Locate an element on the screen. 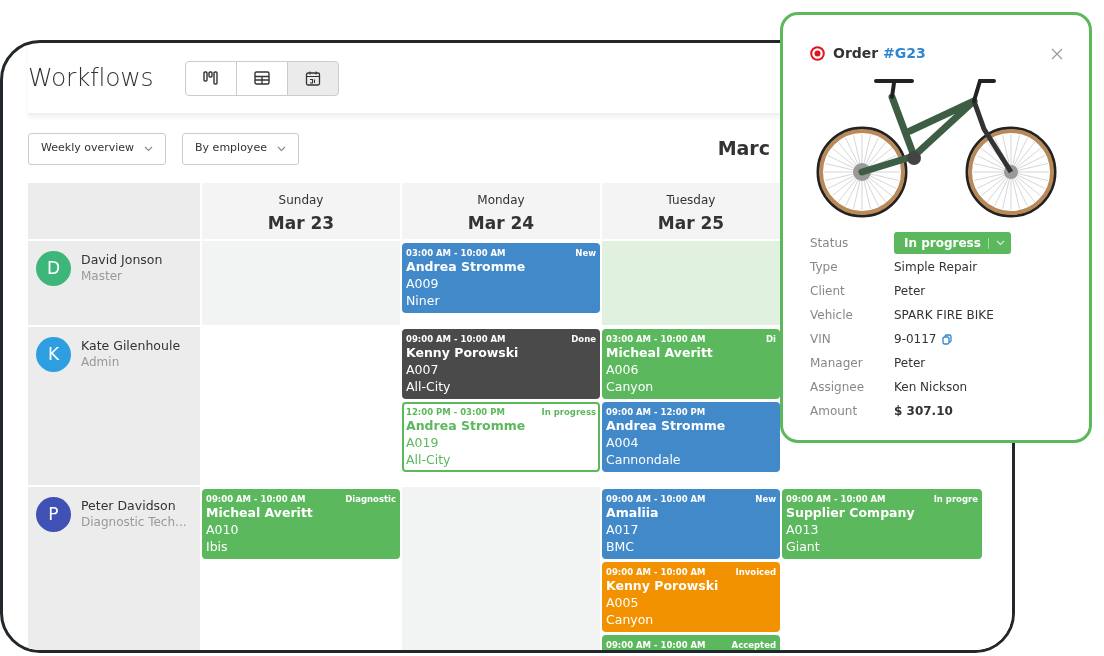  appointment-card: 09:00 AM - 10:00 AM New Amaliia A017 BMC is located at coordinates (691, 524).